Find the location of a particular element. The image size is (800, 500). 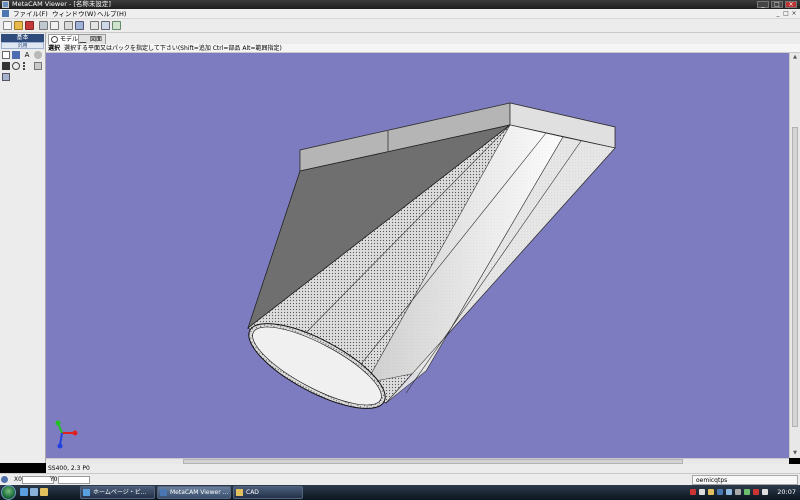

window-title: MetaCAM Viewer - [名称未設定] is located at coordinates (61, 4).